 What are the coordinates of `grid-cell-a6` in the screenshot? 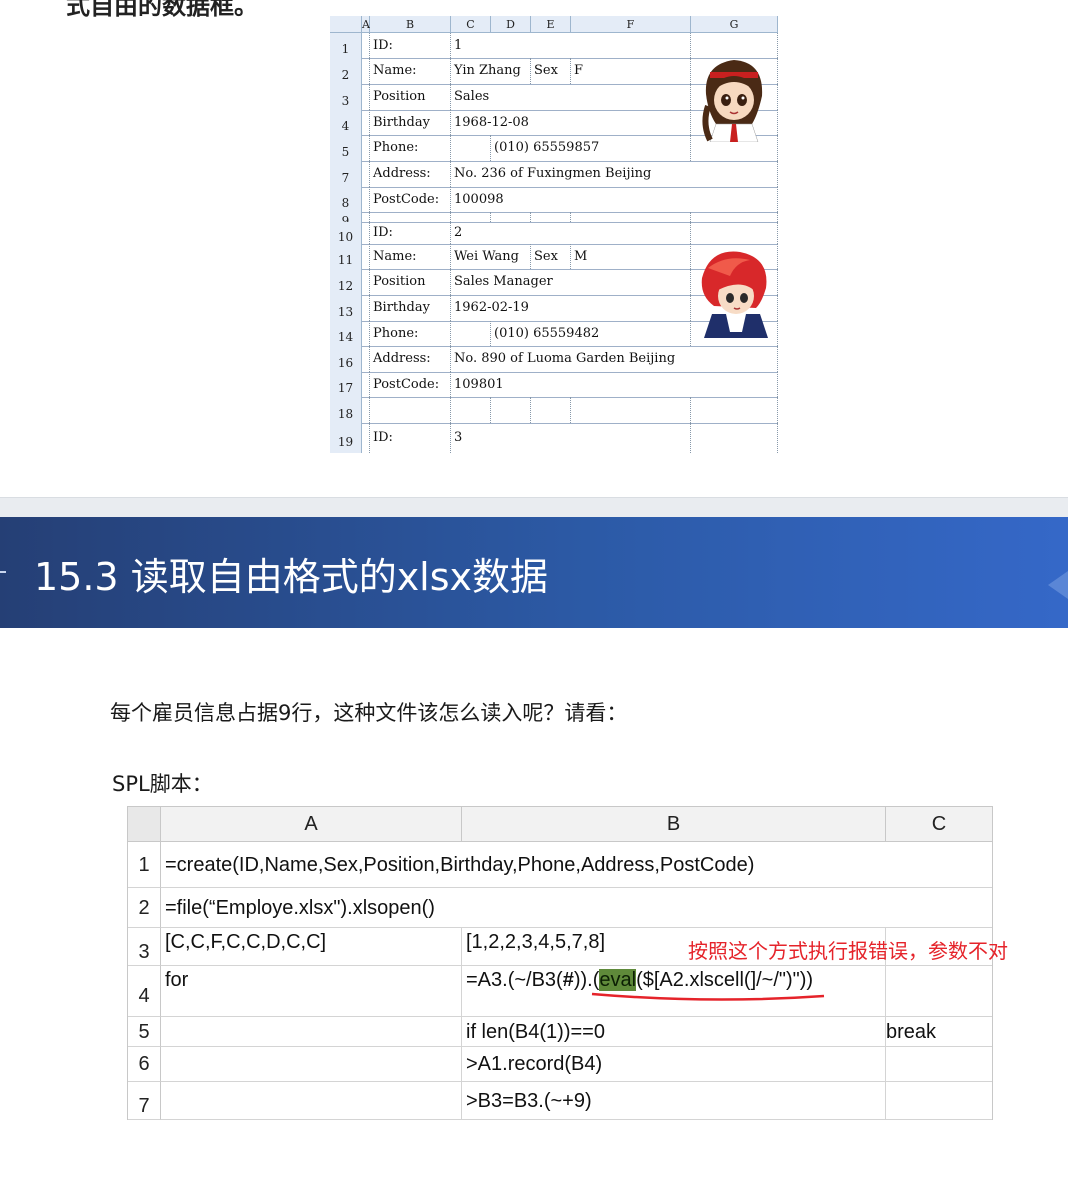 It's located at (311, 1064).